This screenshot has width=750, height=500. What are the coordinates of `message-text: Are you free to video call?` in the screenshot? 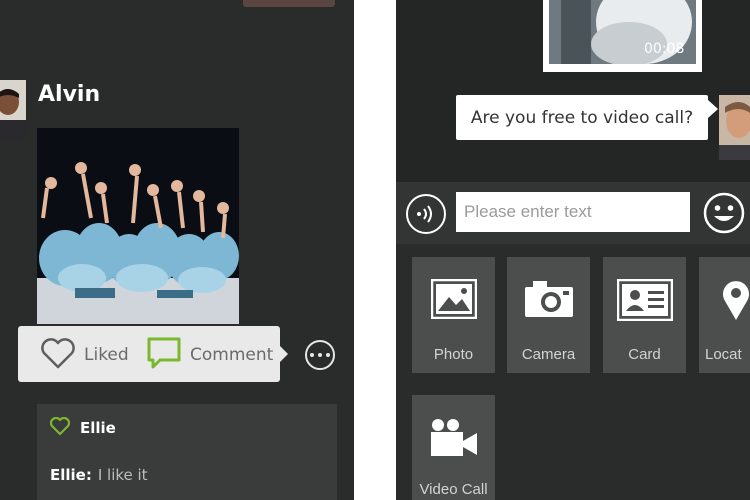 It's located at (582, 117).